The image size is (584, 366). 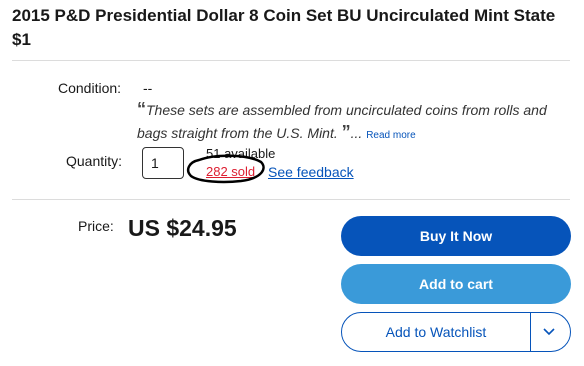 I want to click on quantity-input, so click(x=163, y=163).